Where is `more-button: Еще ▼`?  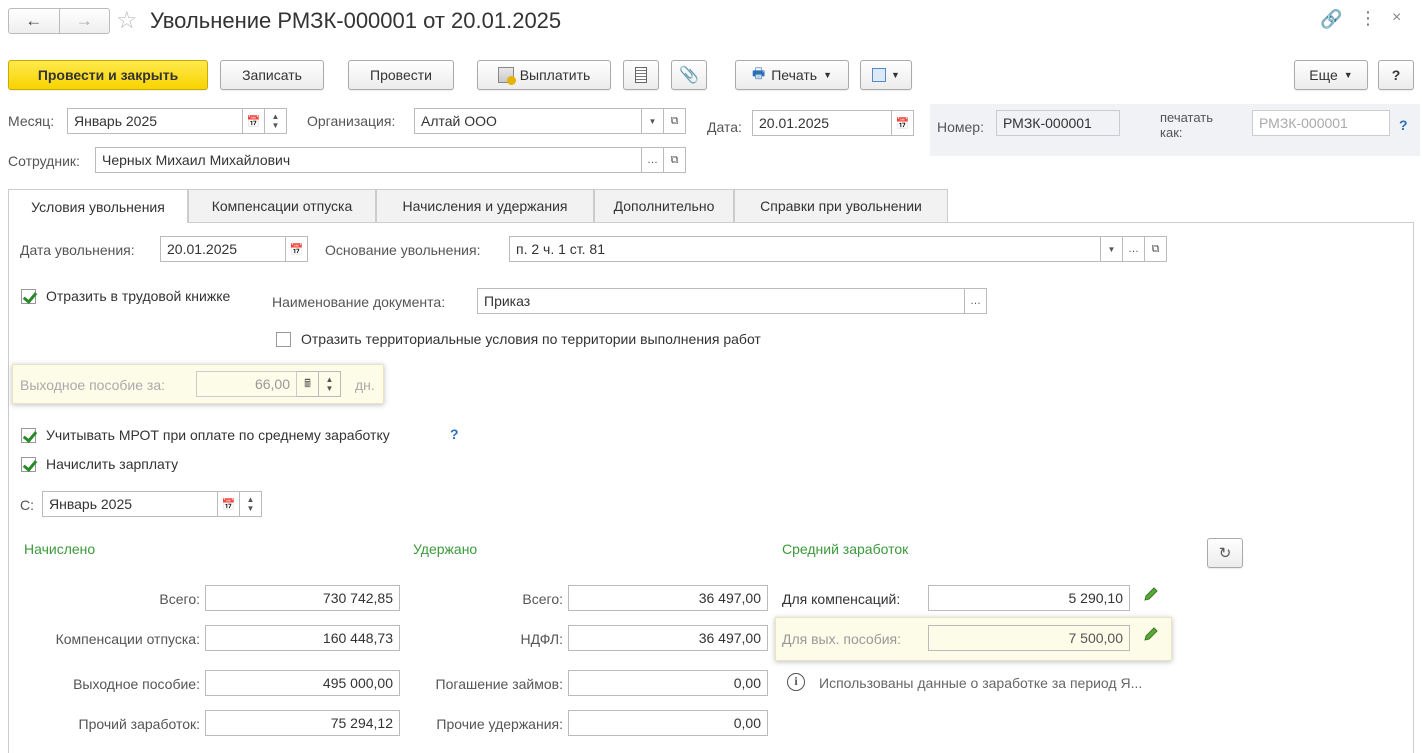
more-button: Еще ▼ is located at coordinates (1331, 75).